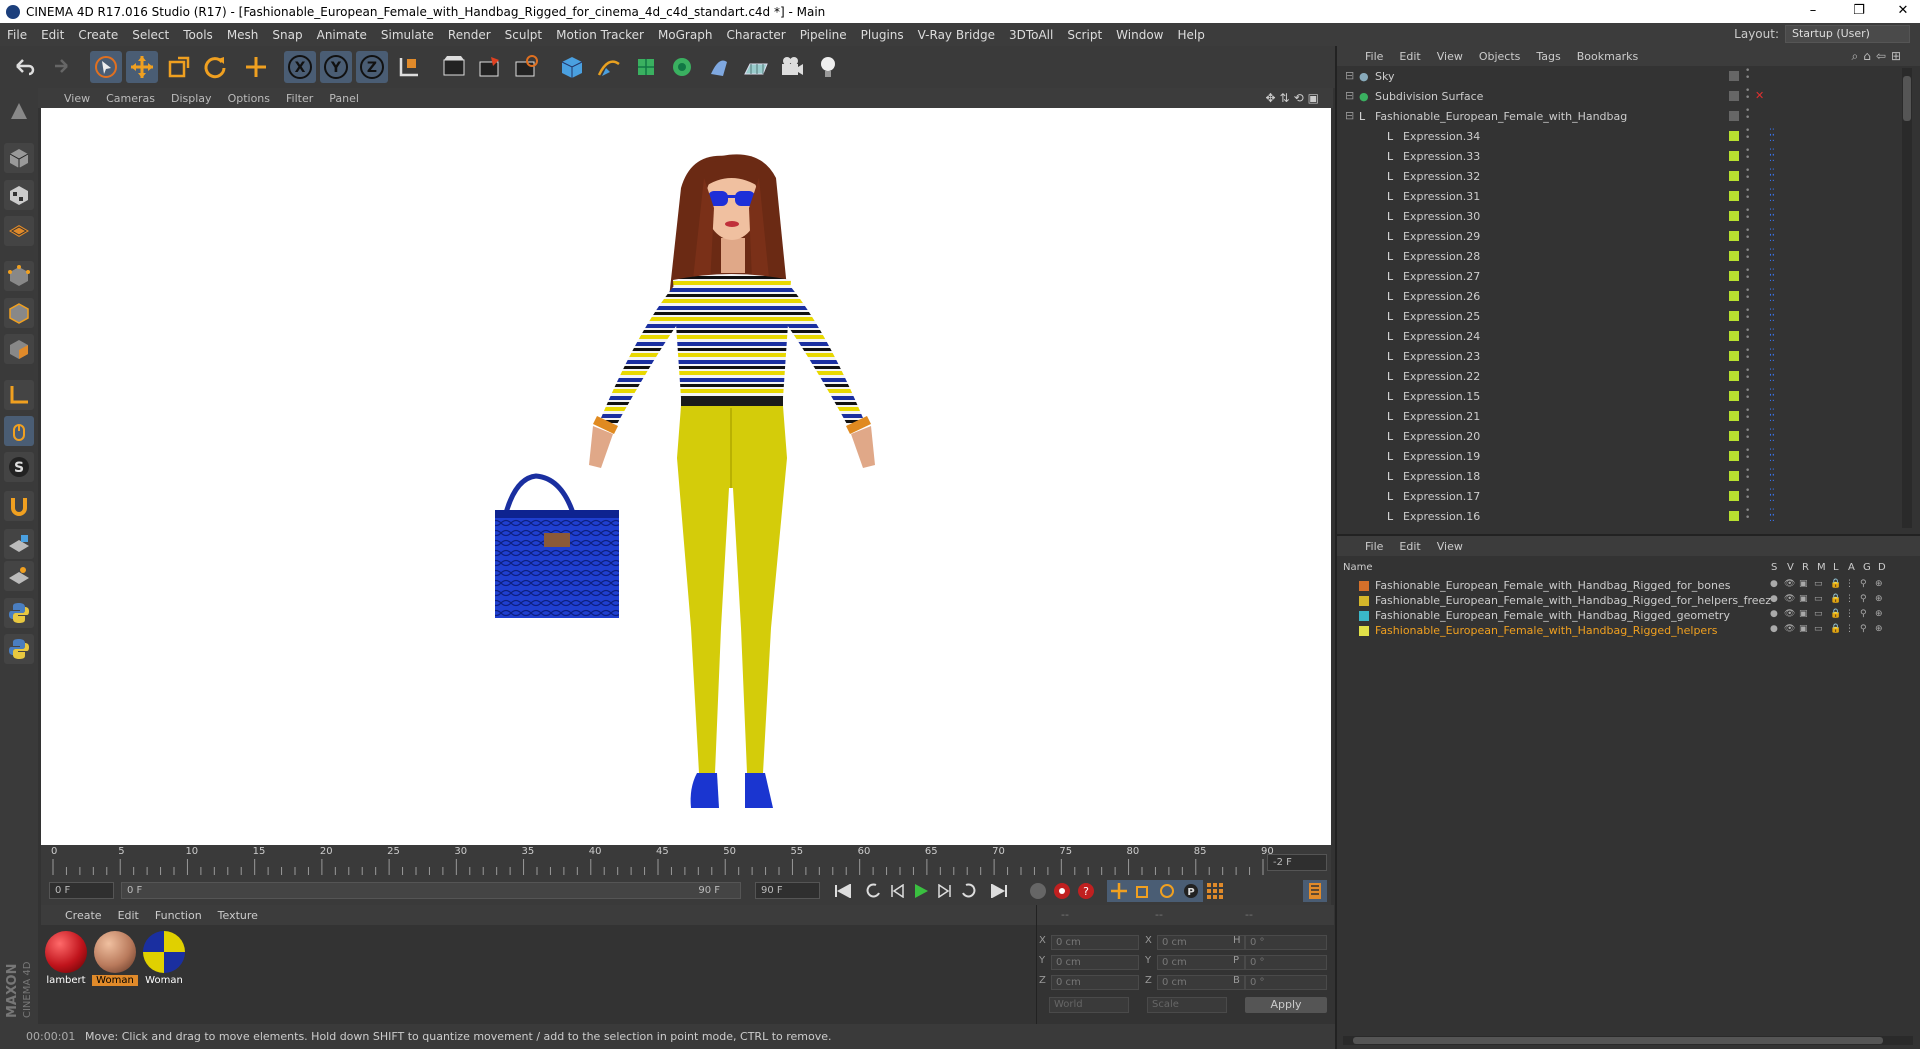  What do you see at coordinates (344, 98) in the screenshot?
I see `viewport-menu-panel: Panel` at bounding box center [344, 98].